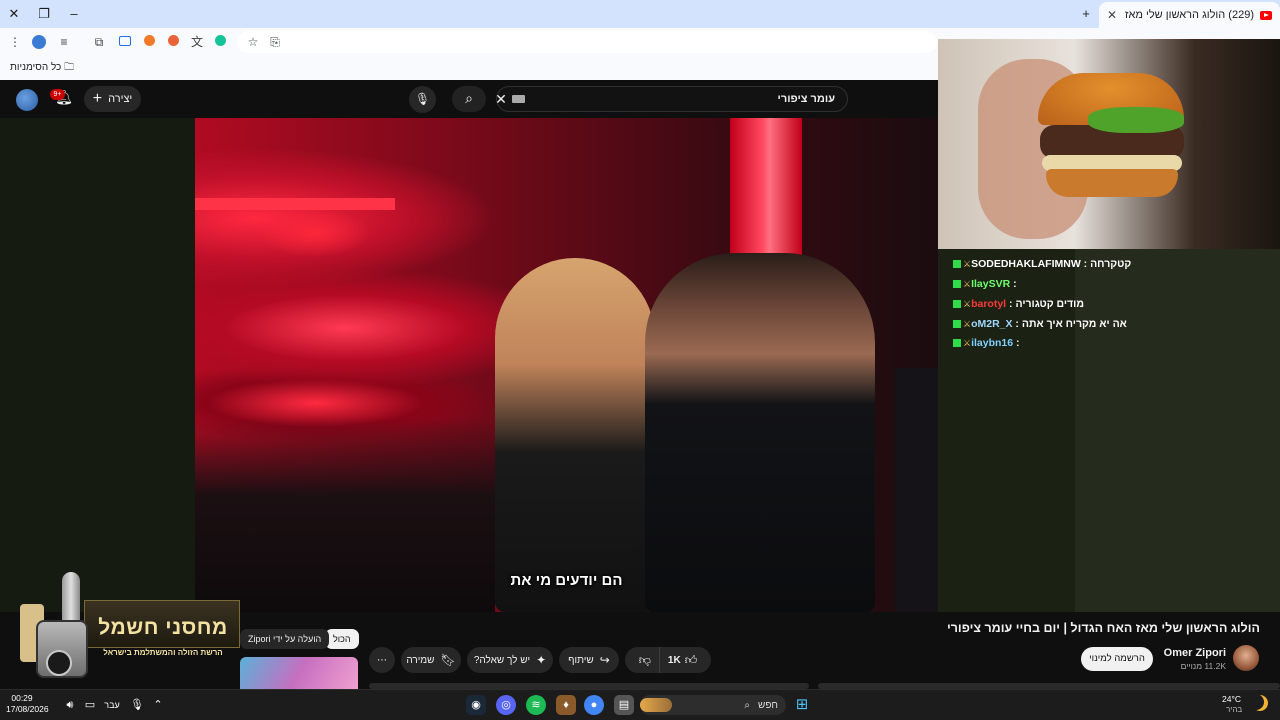  I want to click on dislike-button: 👎︎, so click(645, 660).